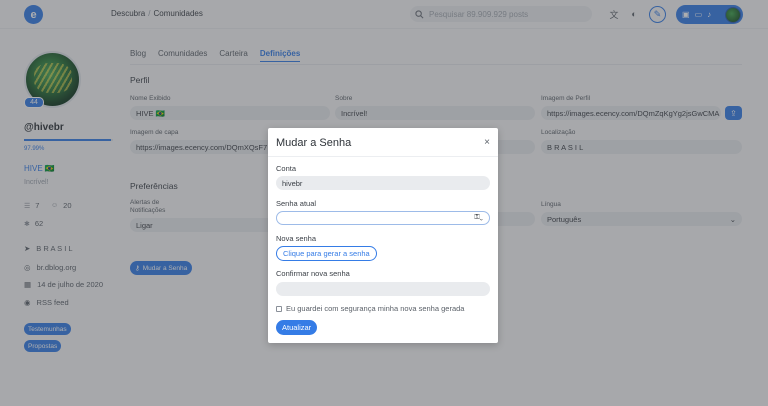 The image size is (768, 406). I want to click on generate-password-button: Clique para gerar a senha, so click(326, 253).